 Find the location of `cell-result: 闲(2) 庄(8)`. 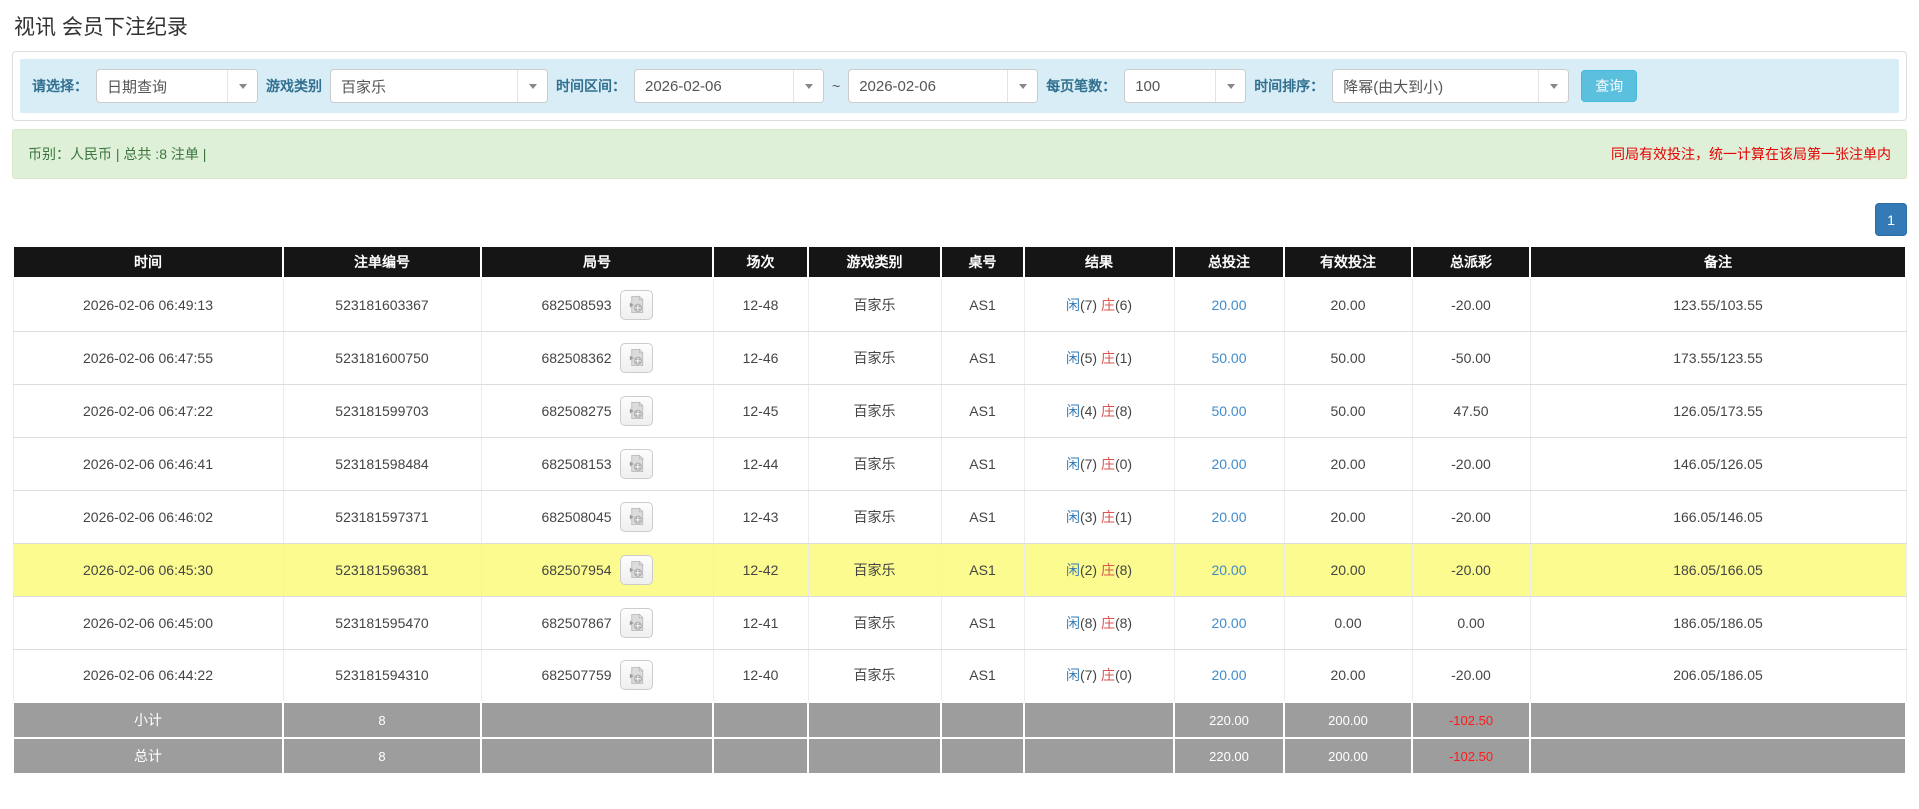

cell-result: 闲(2) 庄(8) is located at coordinates (1099, 570).